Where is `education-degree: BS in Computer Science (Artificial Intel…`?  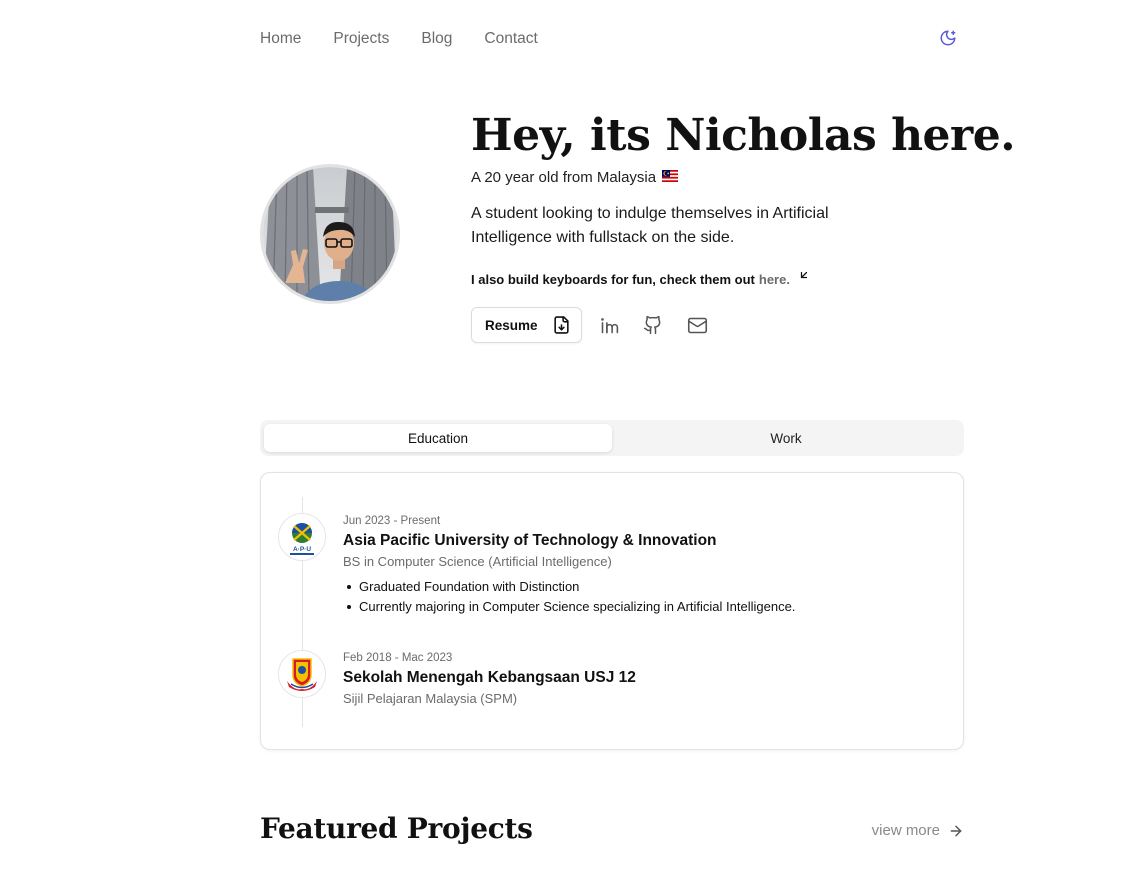 education-degree: BS in Computer Science (Artificial Intel… is located at coordinates (477, 561).